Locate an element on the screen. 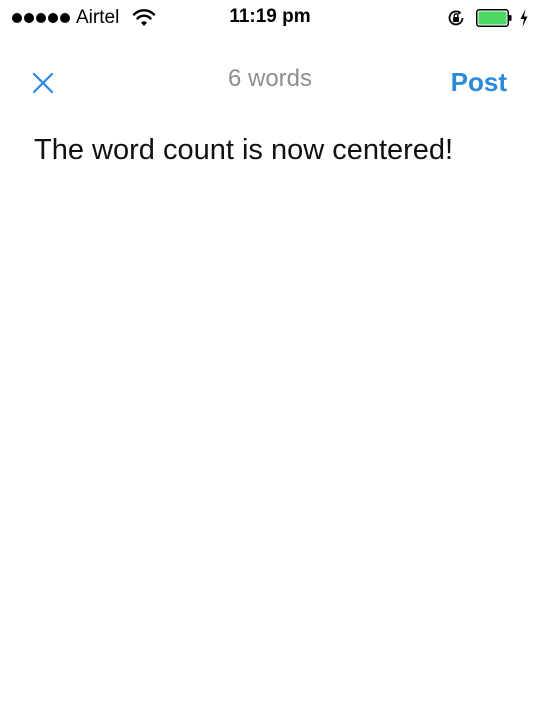  compose-text: The word count is now centered! is located at coordinates (244, 150).